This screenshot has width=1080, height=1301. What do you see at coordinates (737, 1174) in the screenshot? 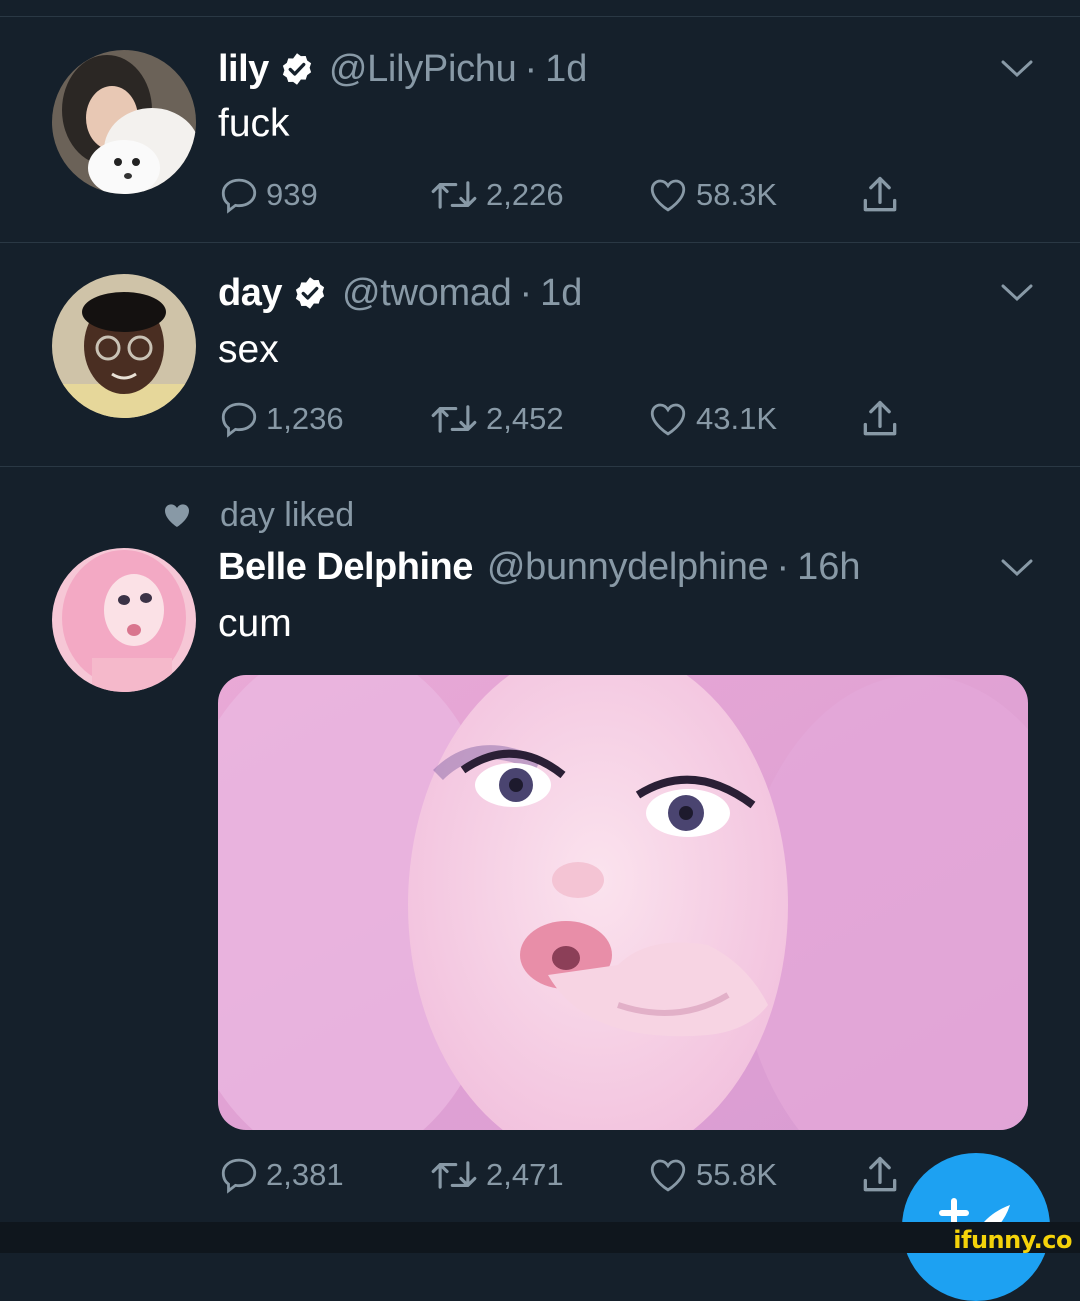
I see `like-count: 55.8K` at bounding box center [737, 1174].